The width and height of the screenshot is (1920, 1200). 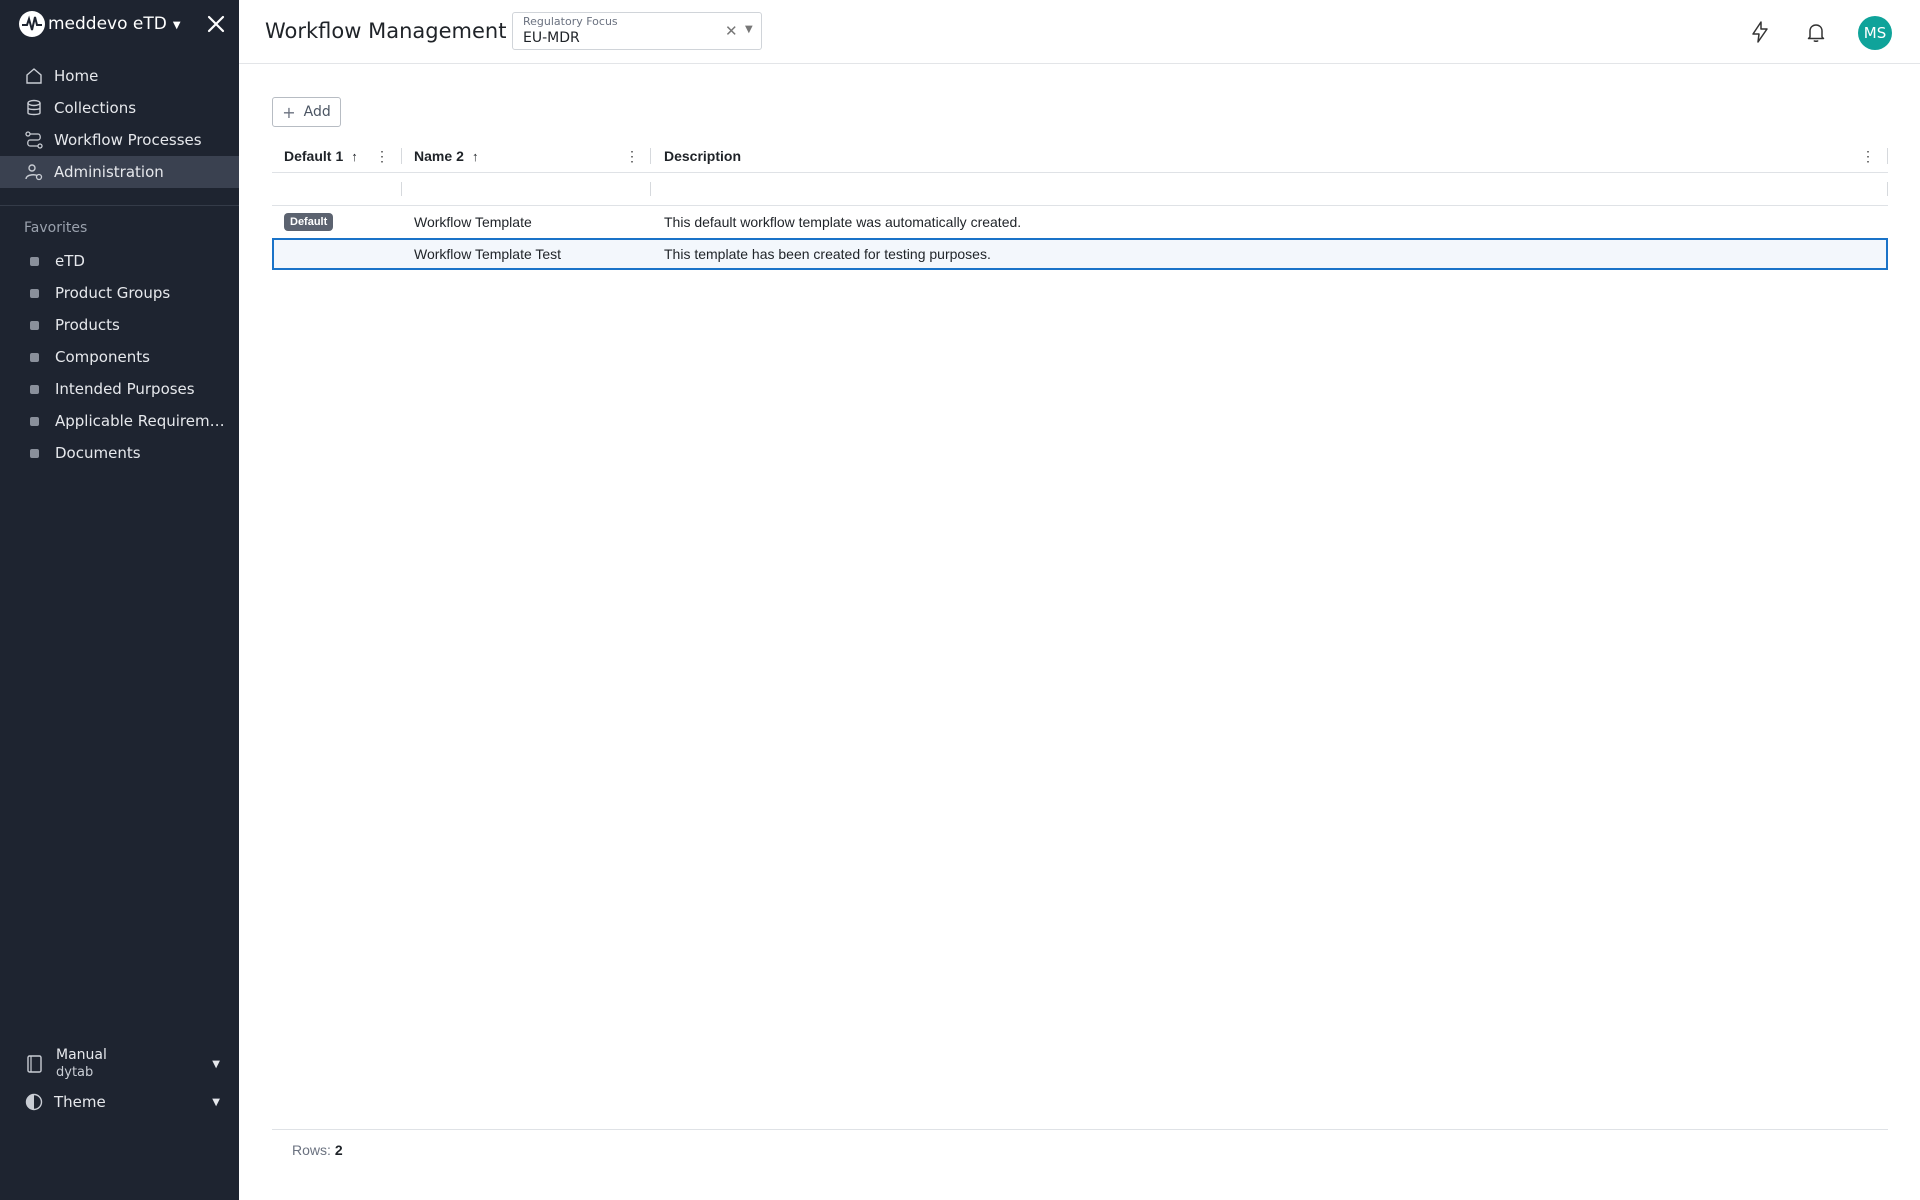 What do you see at coordinates (338, 1150) in the screenshot?
I see `rows-count: 2` at bounding box center [338, 1150].